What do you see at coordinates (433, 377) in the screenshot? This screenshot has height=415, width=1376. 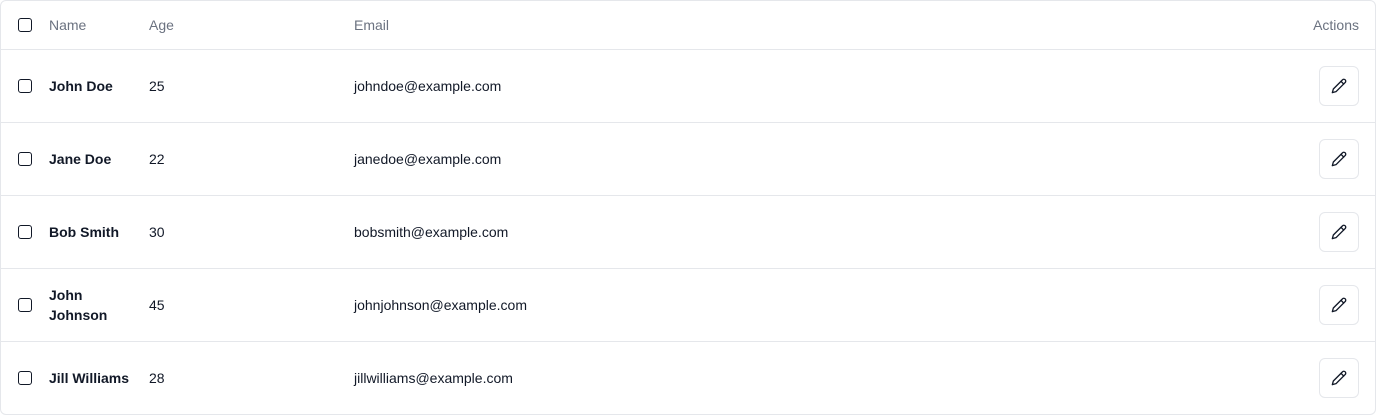 I see `row-email: jillwilliams@example.com` at bounding box center [433, 377].